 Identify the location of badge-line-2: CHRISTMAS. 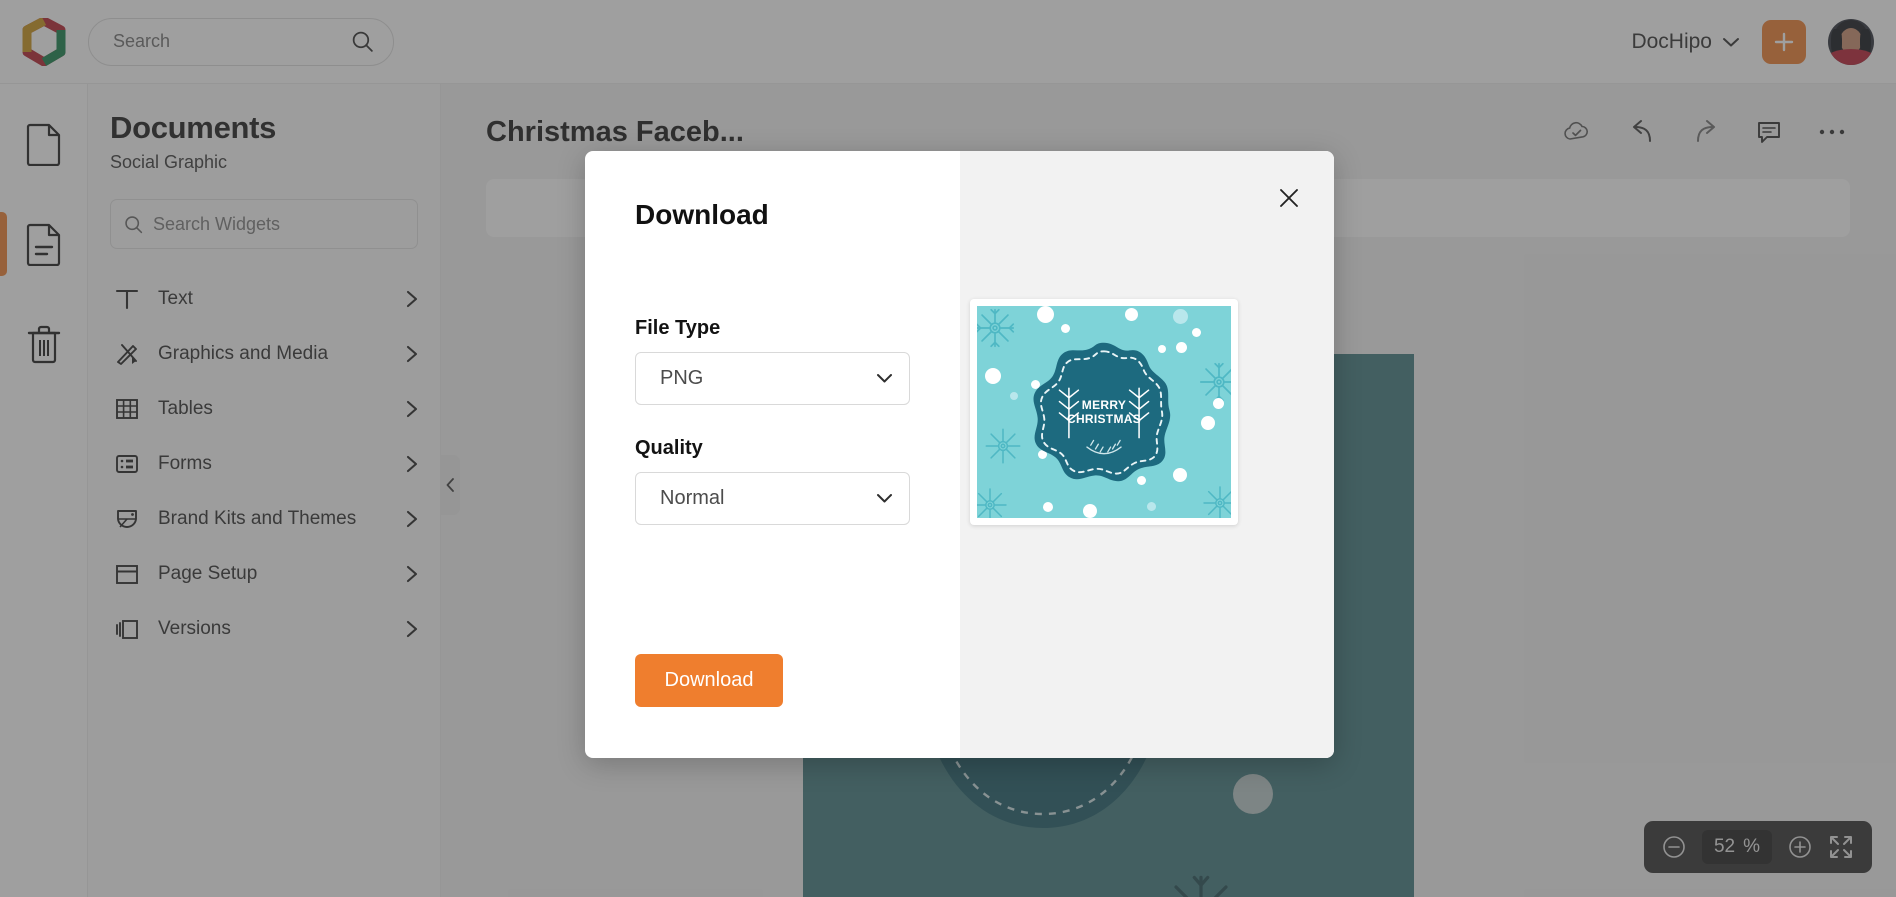
(1104, 419).